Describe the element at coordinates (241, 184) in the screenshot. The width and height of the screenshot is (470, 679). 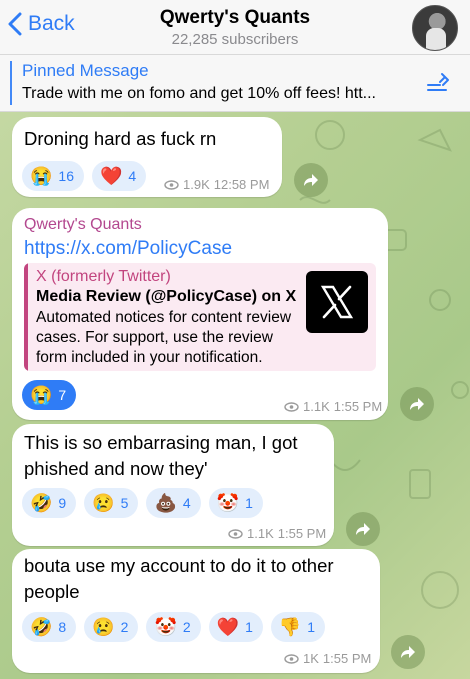
I see `message-time: 12:58 PM` at that location.